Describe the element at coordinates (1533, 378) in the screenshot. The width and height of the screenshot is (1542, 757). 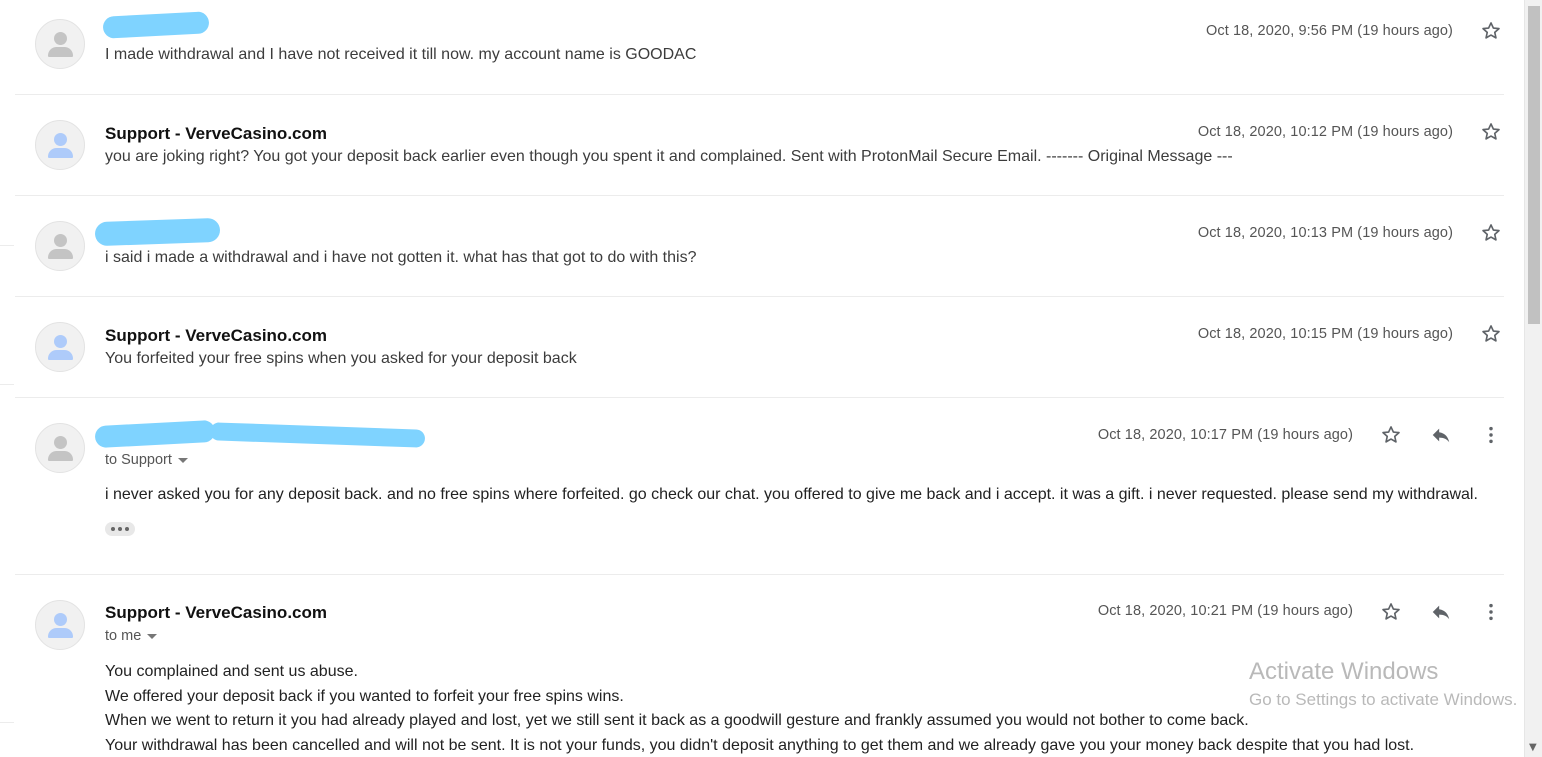
I see `vertical-scrollbar: ▼` at that location.